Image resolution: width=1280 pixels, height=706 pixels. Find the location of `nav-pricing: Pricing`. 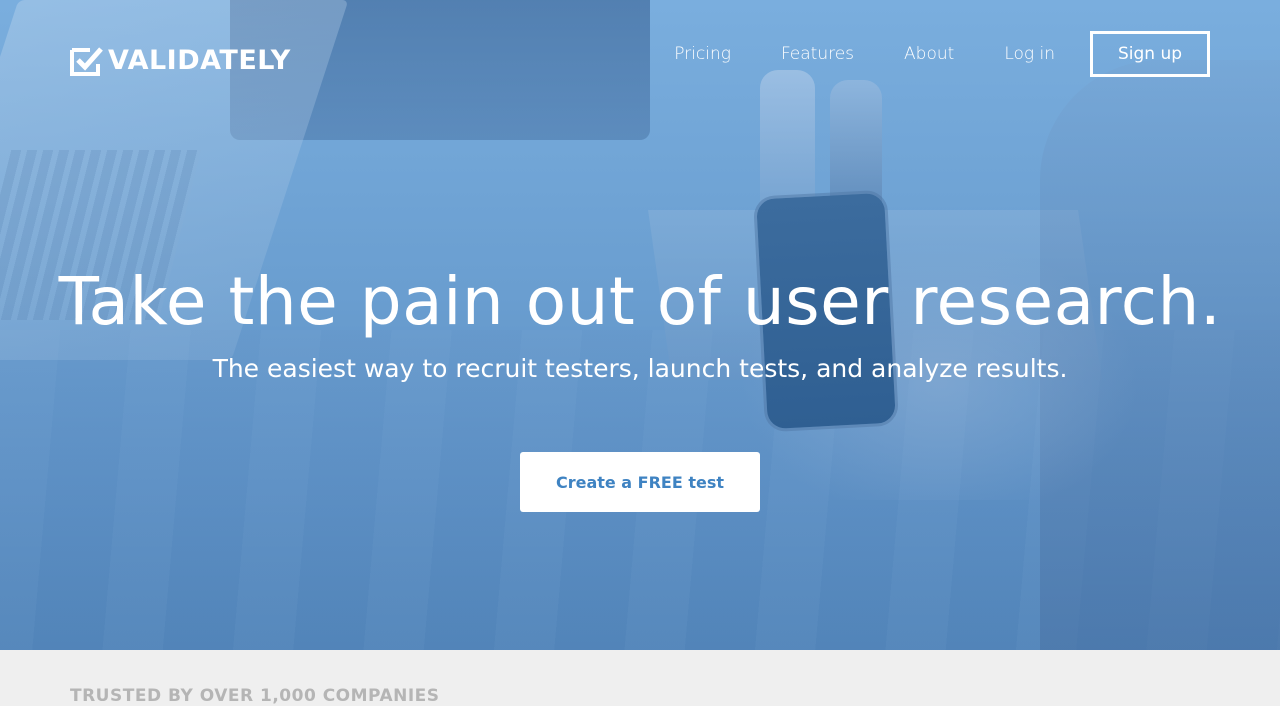

nav-pricing: Pricing is located at coordinates (702, 54).